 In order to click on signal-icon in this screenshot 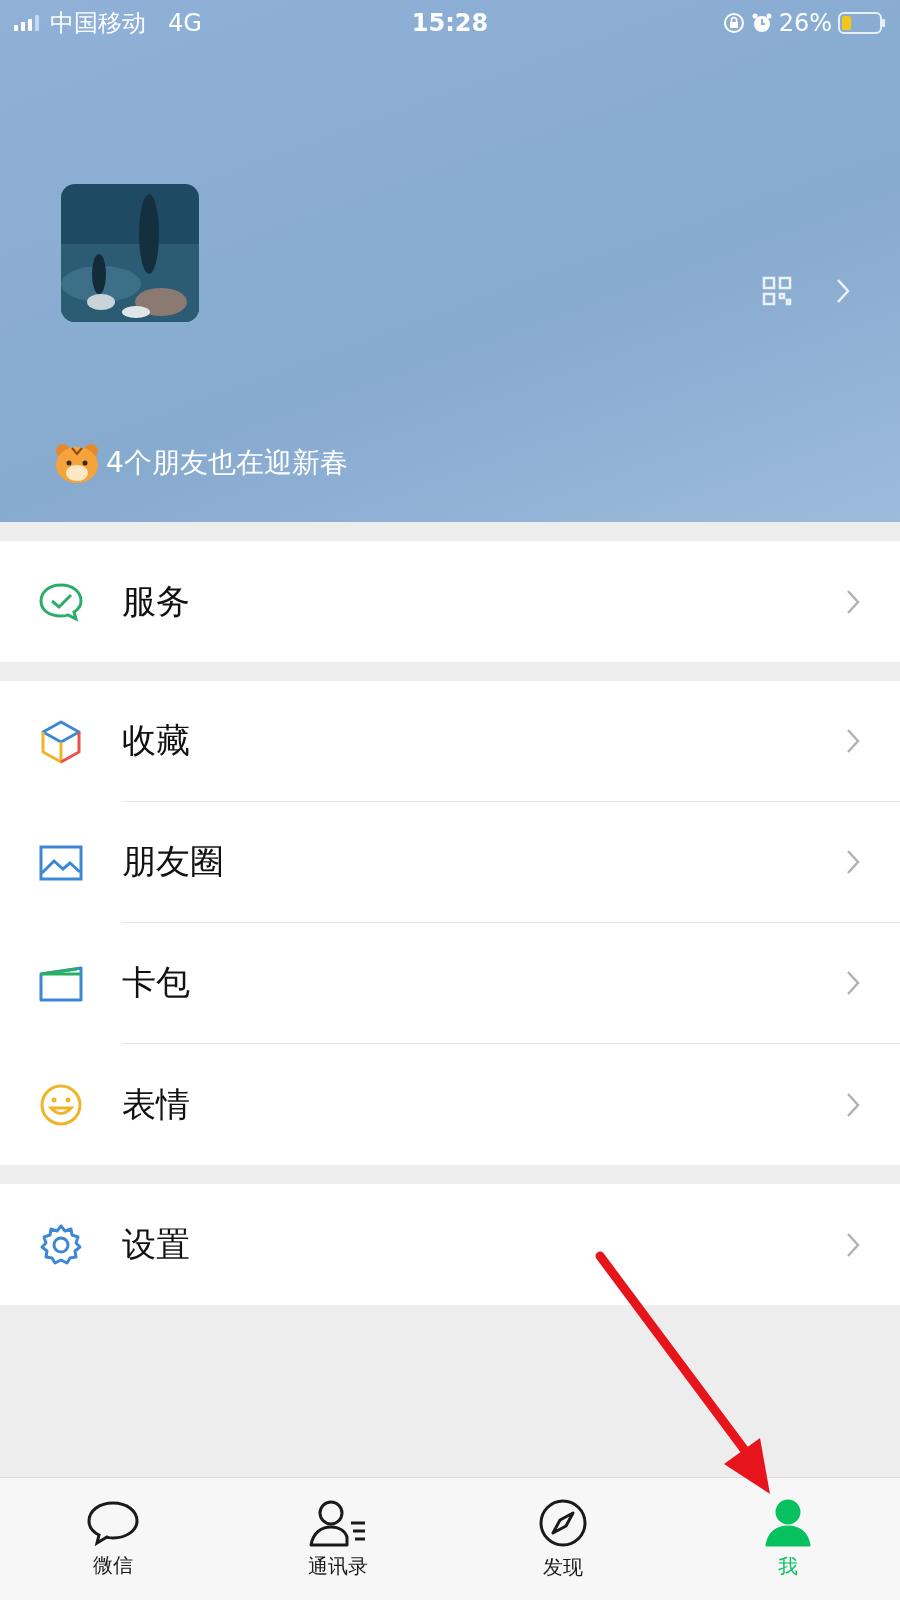, I will do `click(27, 23)`.